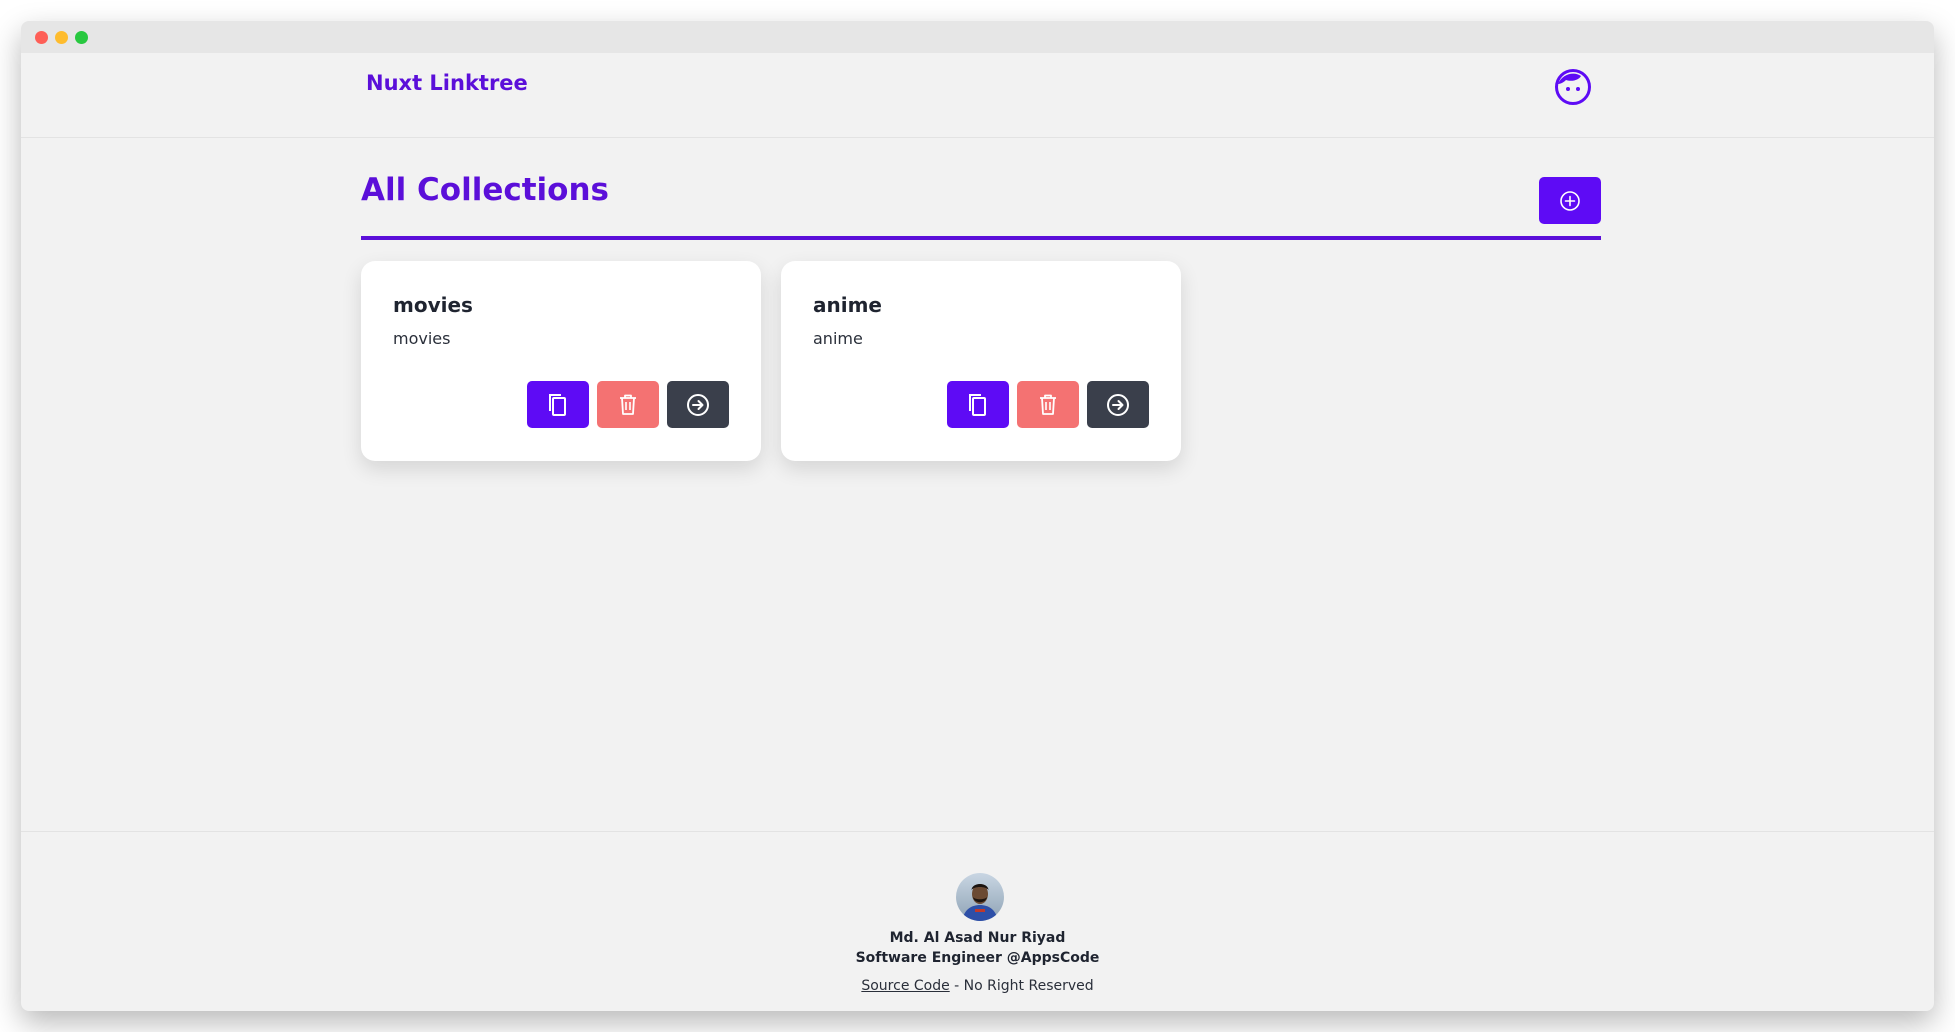 The height and width of the screenshot is (1032, 1955). Describe the element at coordinates (41, 37) in the screenshot. I see `close-window-button` at that location.